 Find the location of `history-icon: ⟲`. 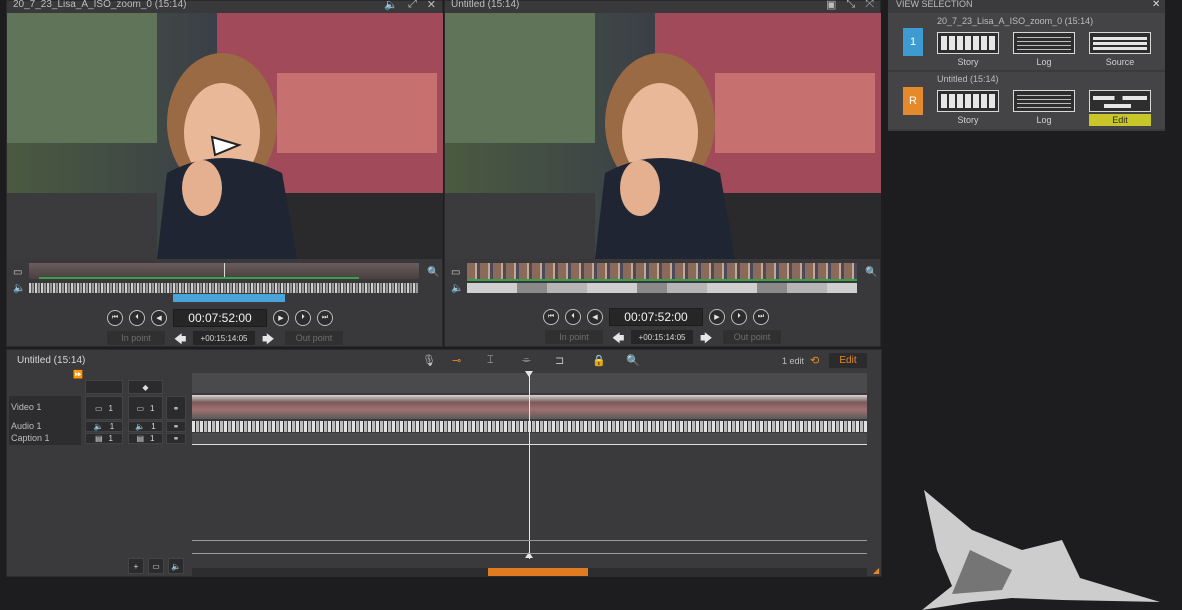

history-icon: ⟲ is located at coordinates (814, 360).